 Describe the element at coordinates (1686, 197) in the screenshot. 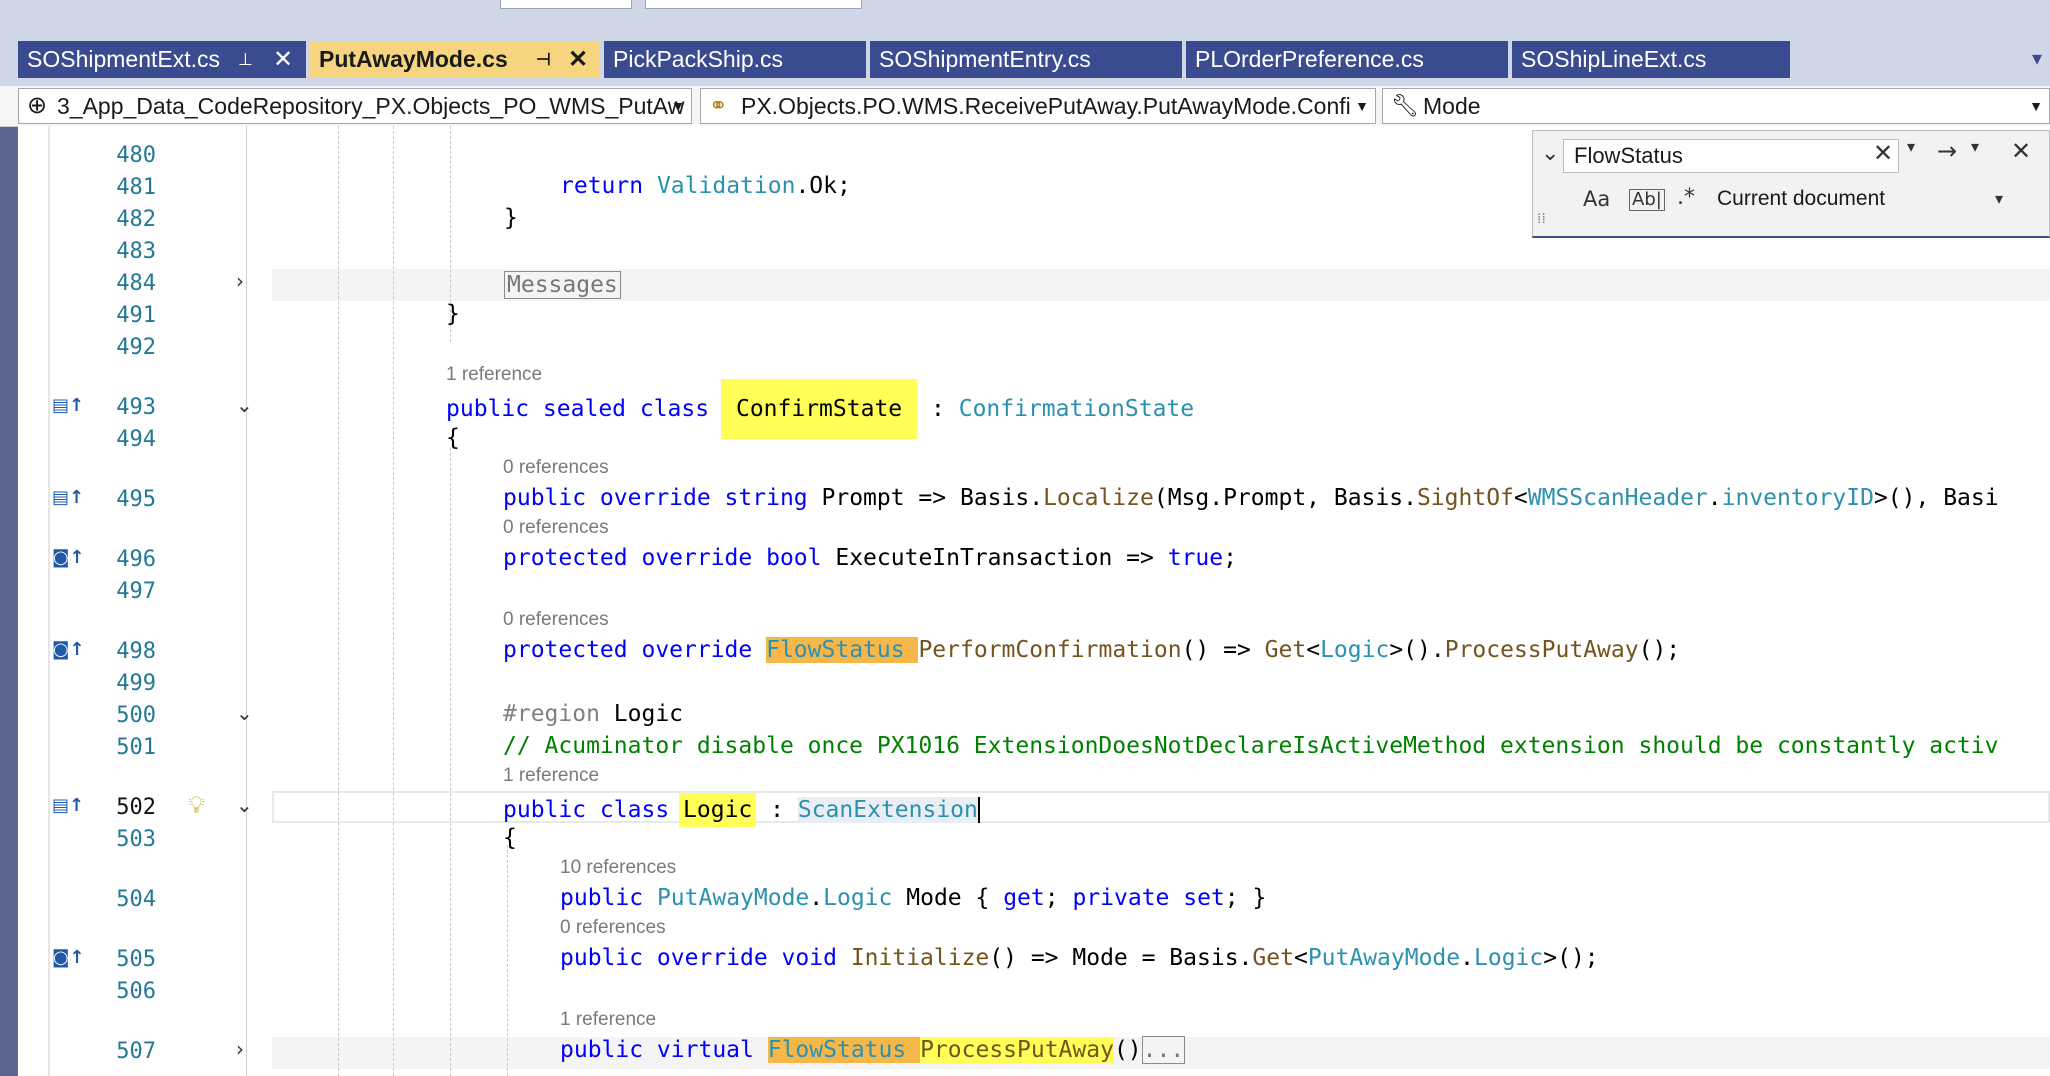

I see `regex-icon: .*` at that location.